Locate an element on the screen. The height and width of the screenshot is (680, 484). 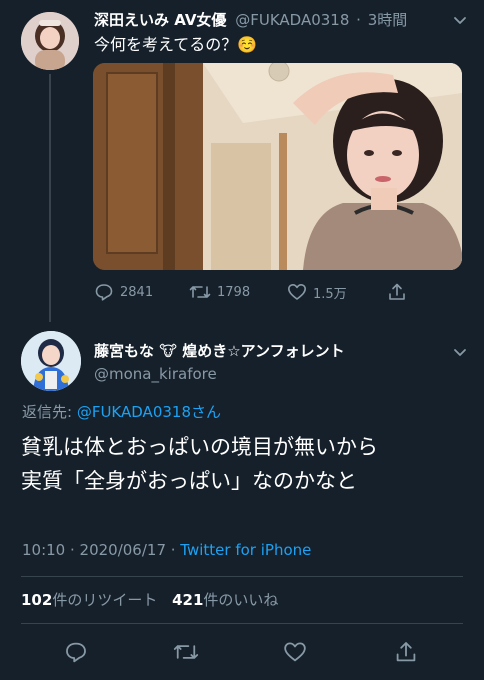
reply-to-label: 返信先: is located at coordinates (49, 412).